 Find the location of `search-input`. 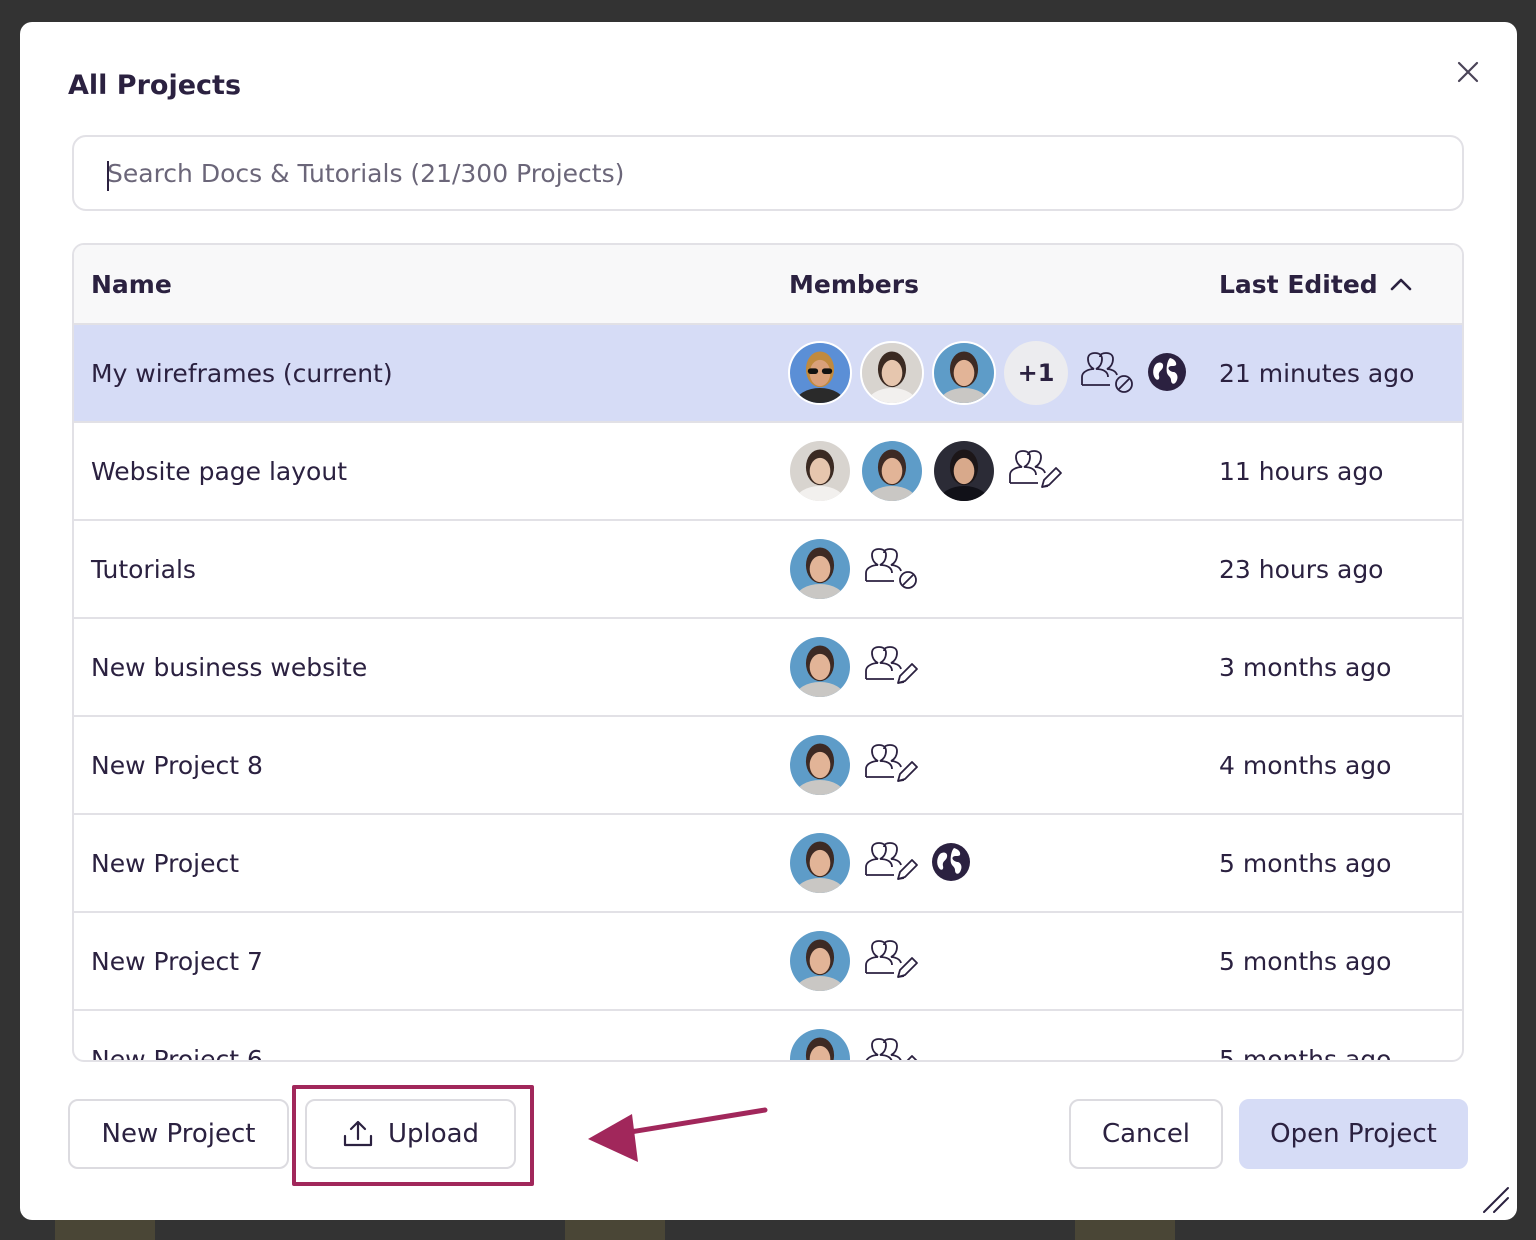

search-input is located at coordinates (768, 173).